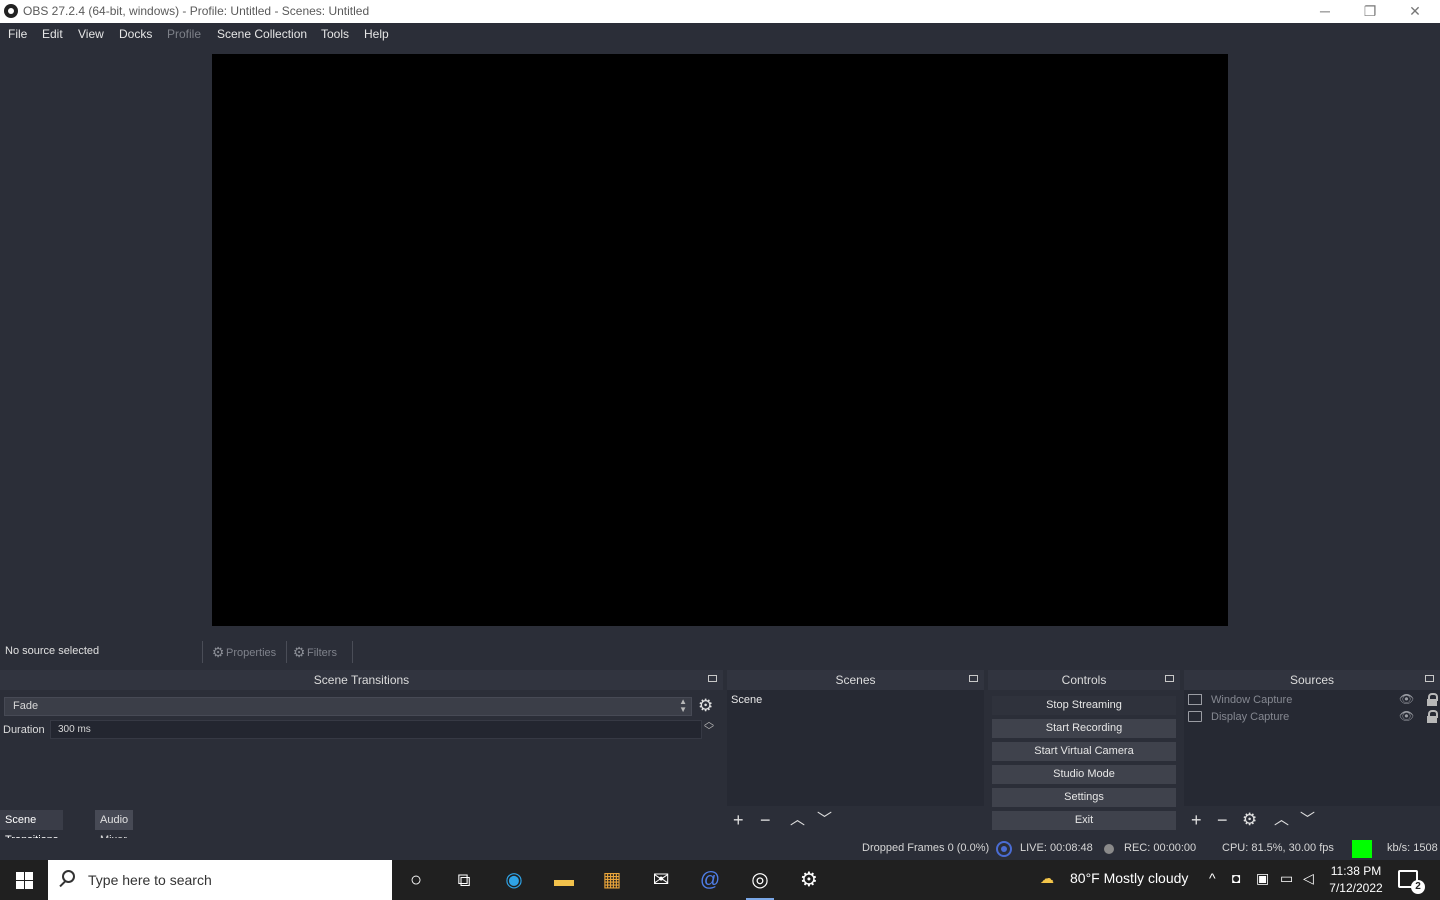 This screenshot has width=1440, height=900. Describe the element at coordinates (32, 828) in the screenshot. I see `tab-scene-transitions: Scene Transitions` at that location.